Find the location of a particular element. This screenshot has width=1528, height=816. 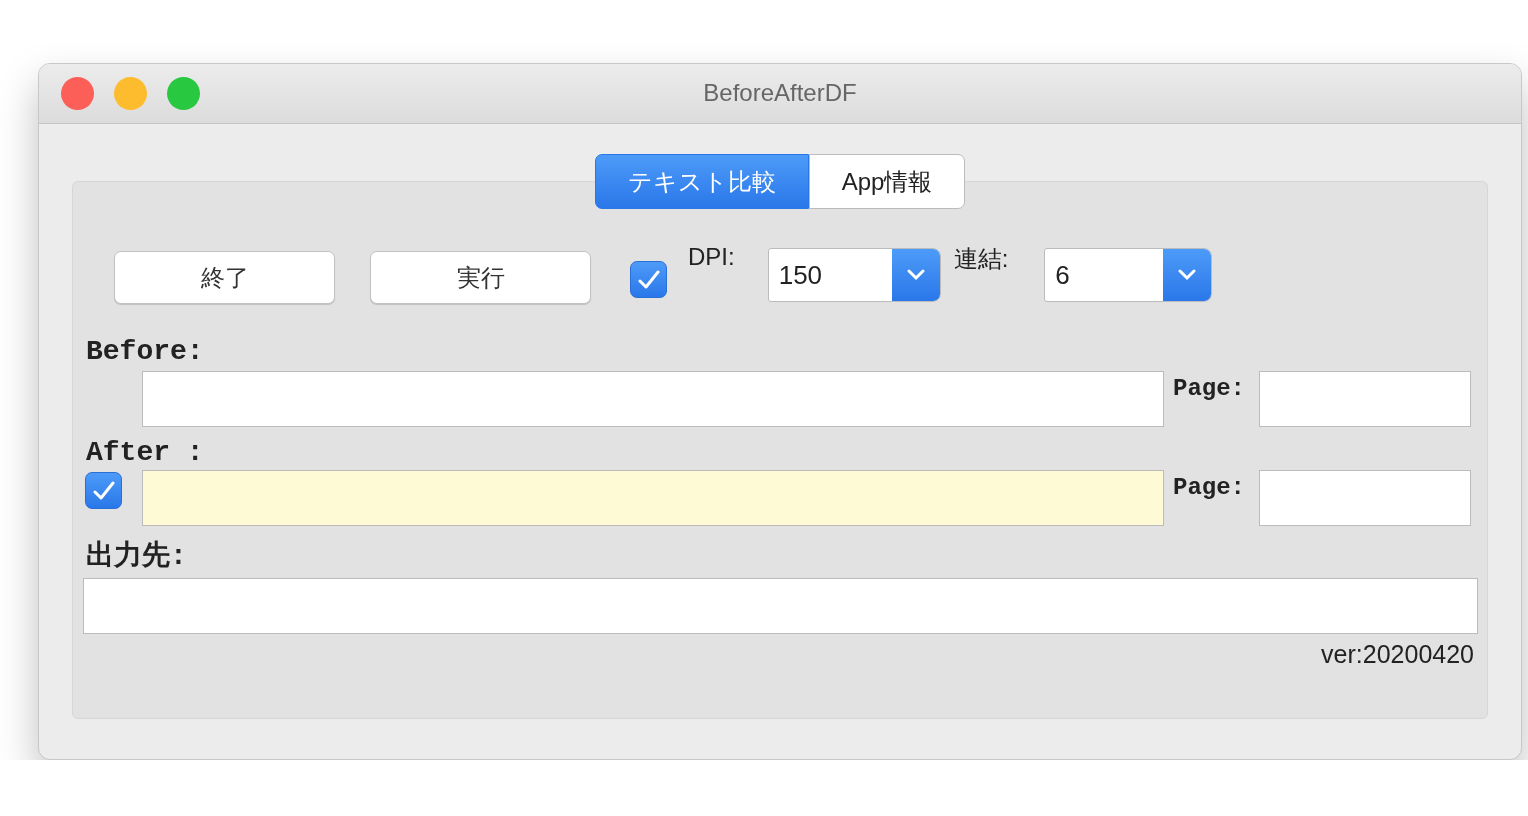

zoom-button is located at coordinates (183, 93).